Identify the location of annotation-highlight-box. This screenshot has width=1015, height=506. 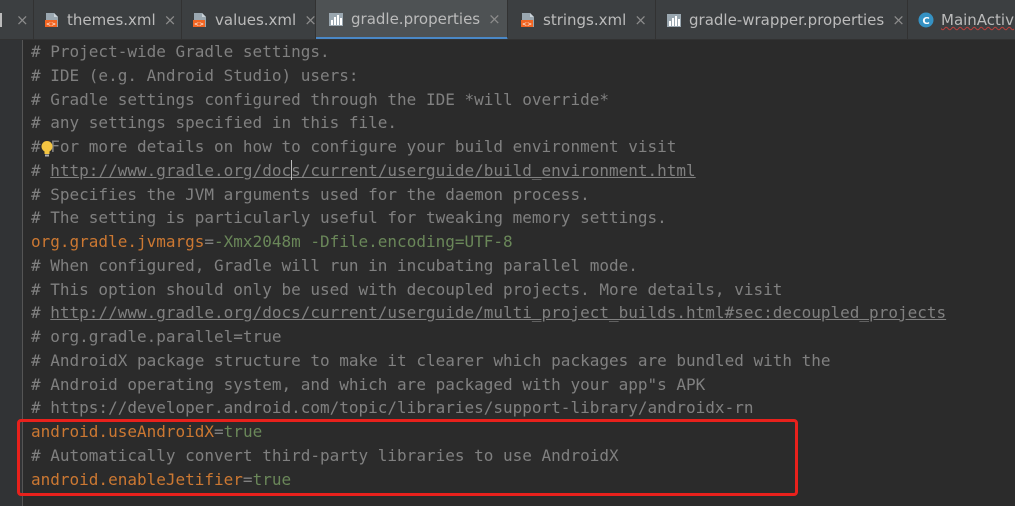
(407, 457).